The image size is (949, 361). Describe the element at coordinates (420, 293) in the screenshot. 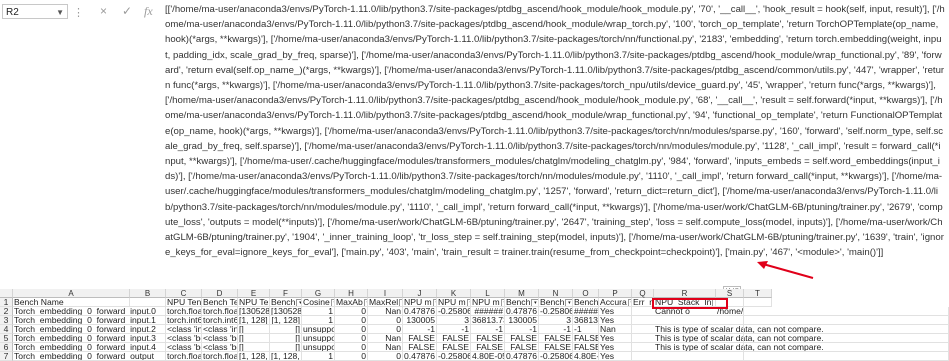

I see `column-header-j: J` at that location.